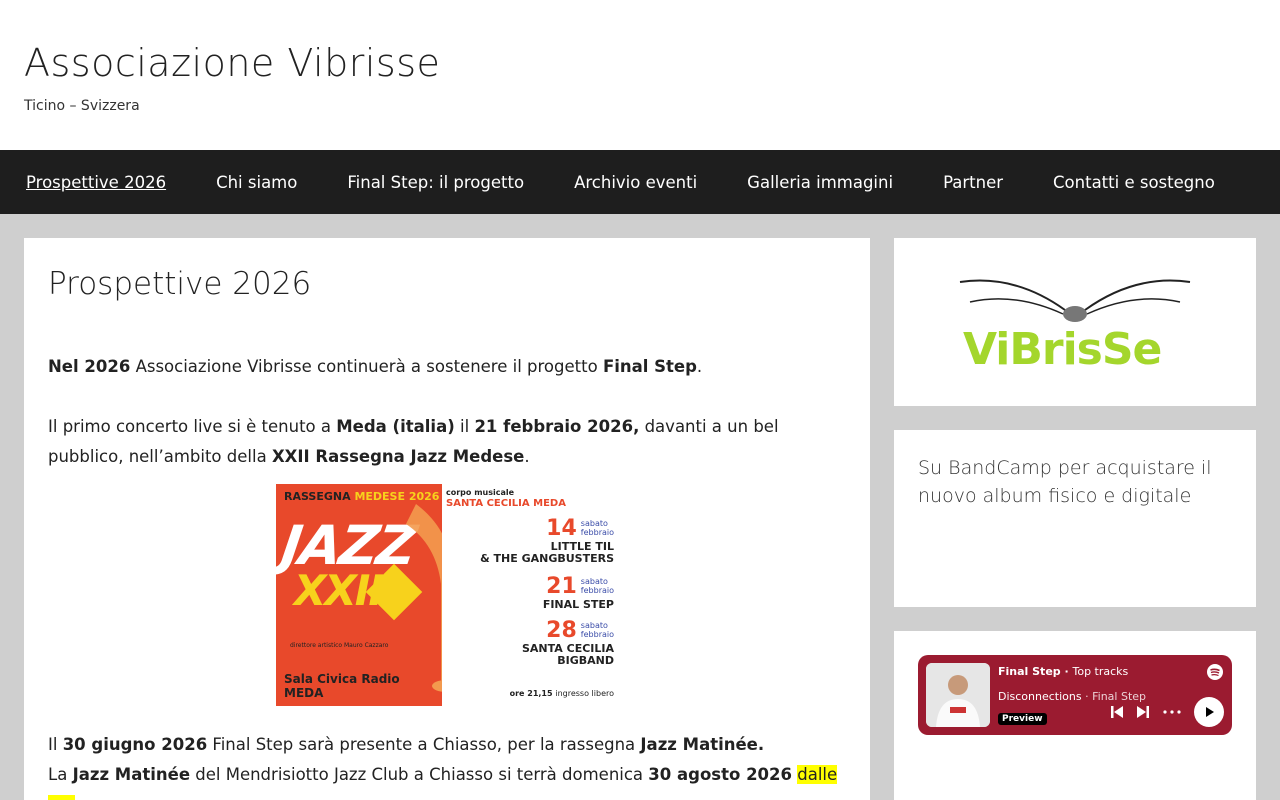 This screenshot has height=800, width=1280. Describe the element at coordinates (561, 528) in the screenshot. I see `event-day: 14` at that location.